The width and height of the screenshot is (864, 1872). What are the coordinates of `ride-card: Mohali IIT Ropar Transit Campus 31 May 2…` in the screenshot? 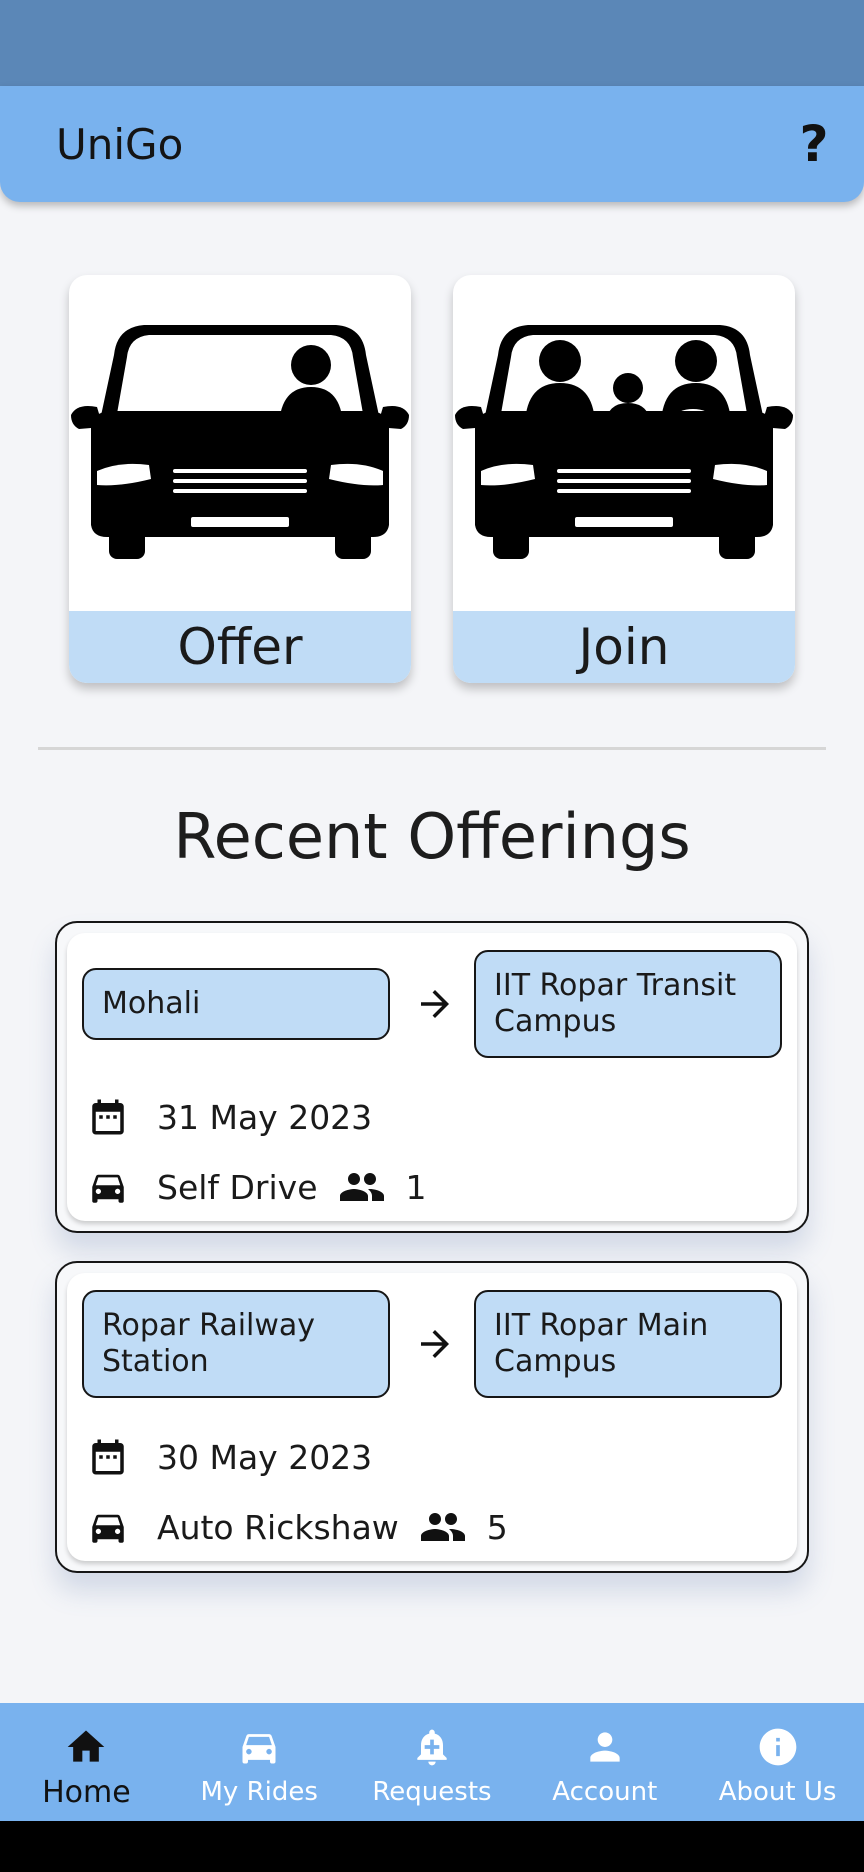 It's located at (432, 1077).